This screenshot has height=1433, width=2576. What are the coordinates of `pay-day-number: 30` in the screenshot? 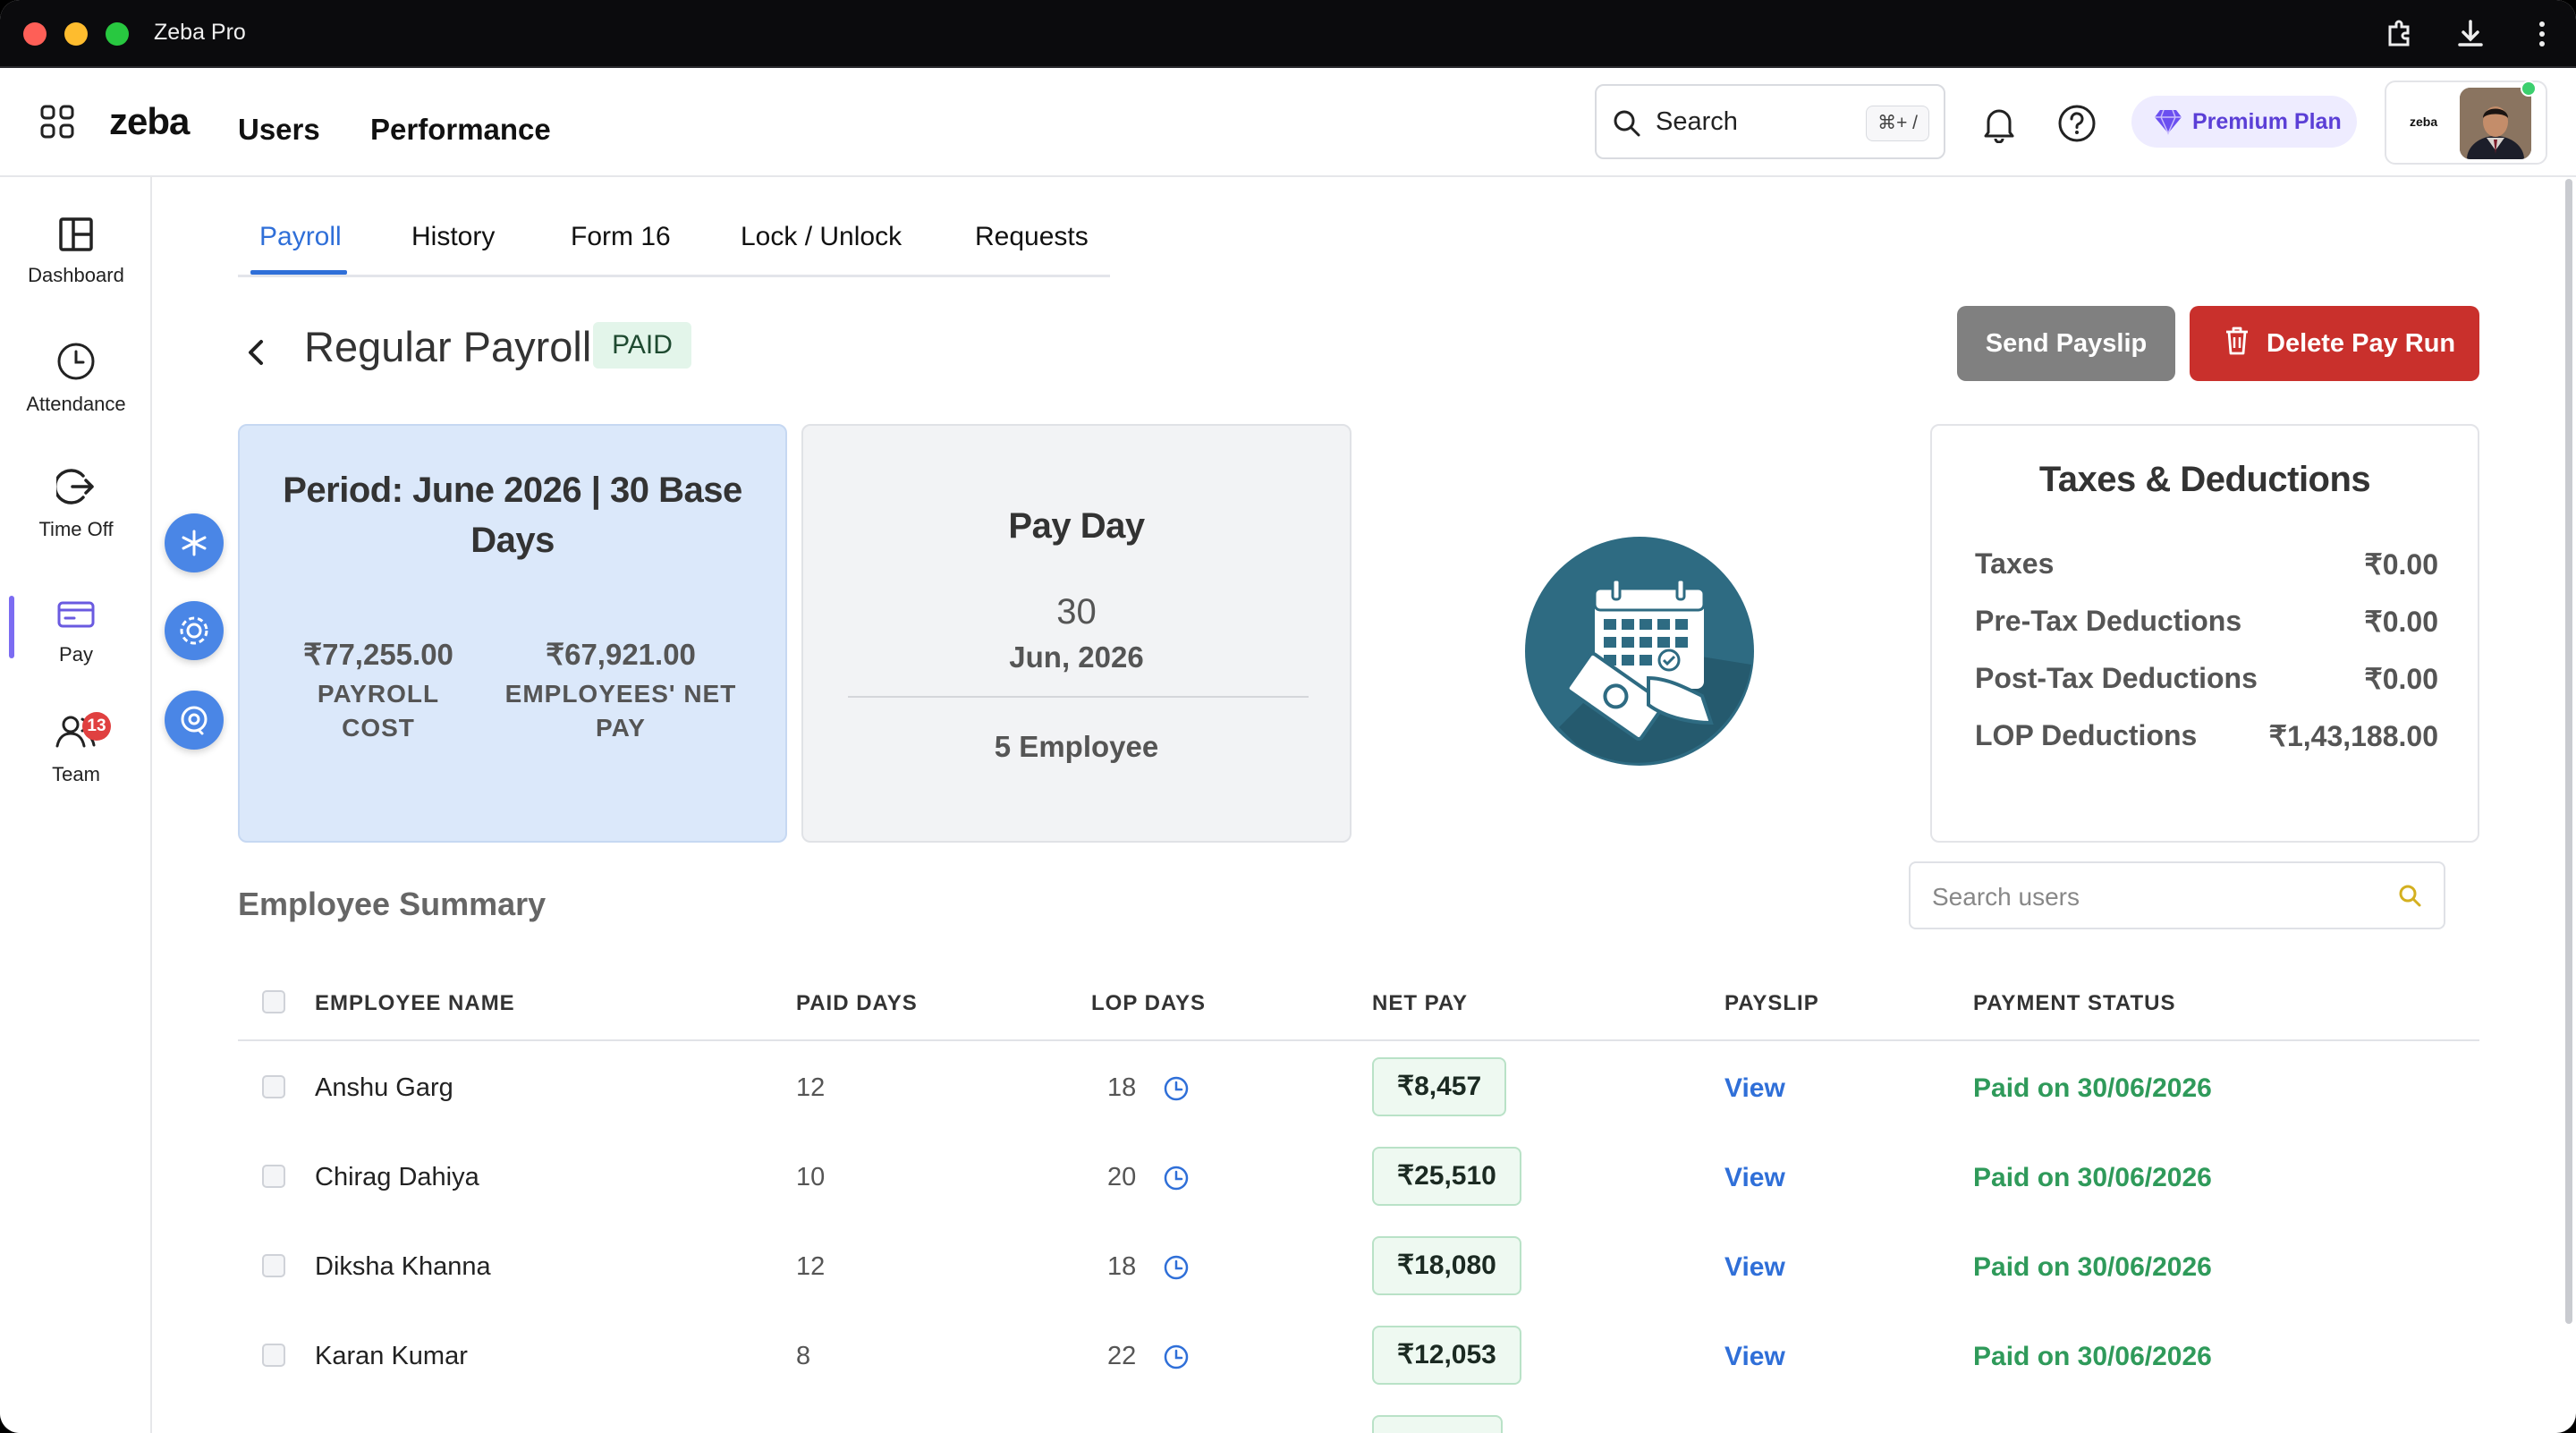 It's located at (1076, 612).